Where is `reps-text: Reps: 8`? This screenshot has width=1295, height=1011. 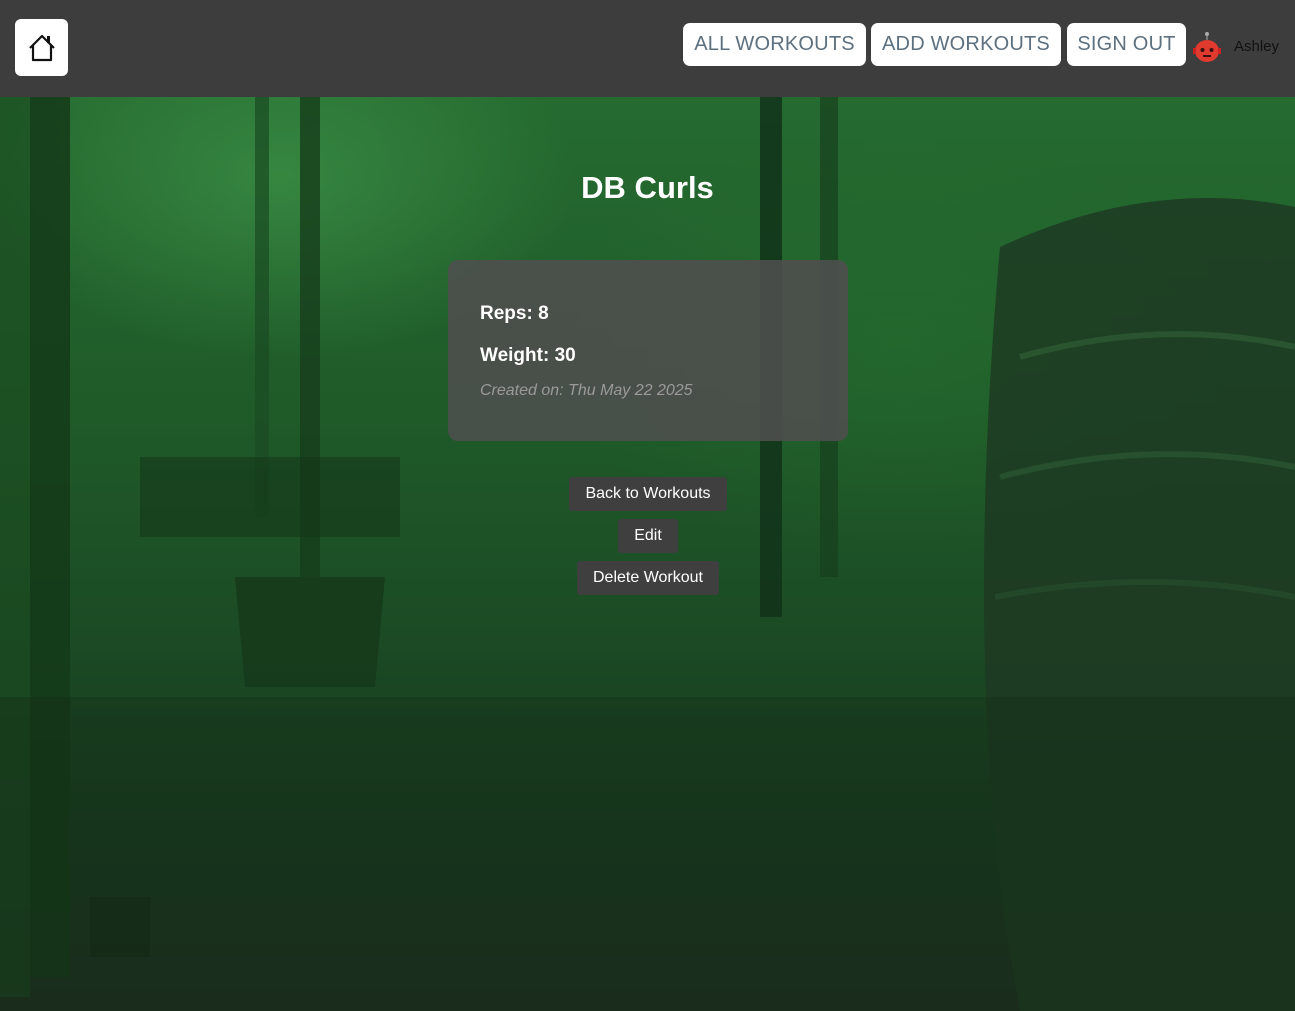 reps-text: Reps: 8 is located at coordinates (514, 313).